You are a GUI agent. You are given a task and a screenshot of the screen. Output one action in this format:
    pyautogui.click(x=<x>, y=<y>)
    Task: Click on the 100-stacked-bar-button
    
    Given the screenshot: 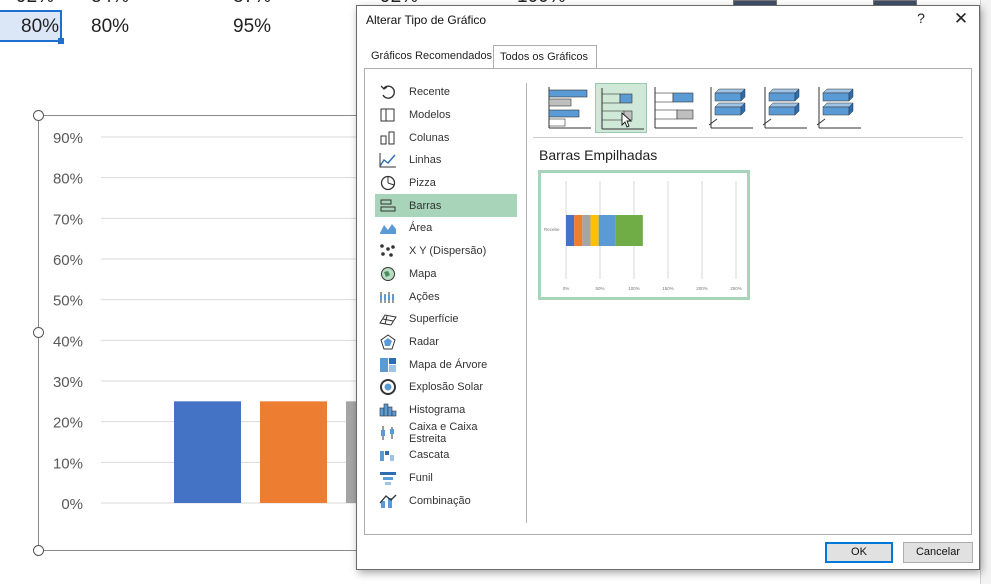 What is the action you would take?
    pyautogui.click(x=675, y=108)
    